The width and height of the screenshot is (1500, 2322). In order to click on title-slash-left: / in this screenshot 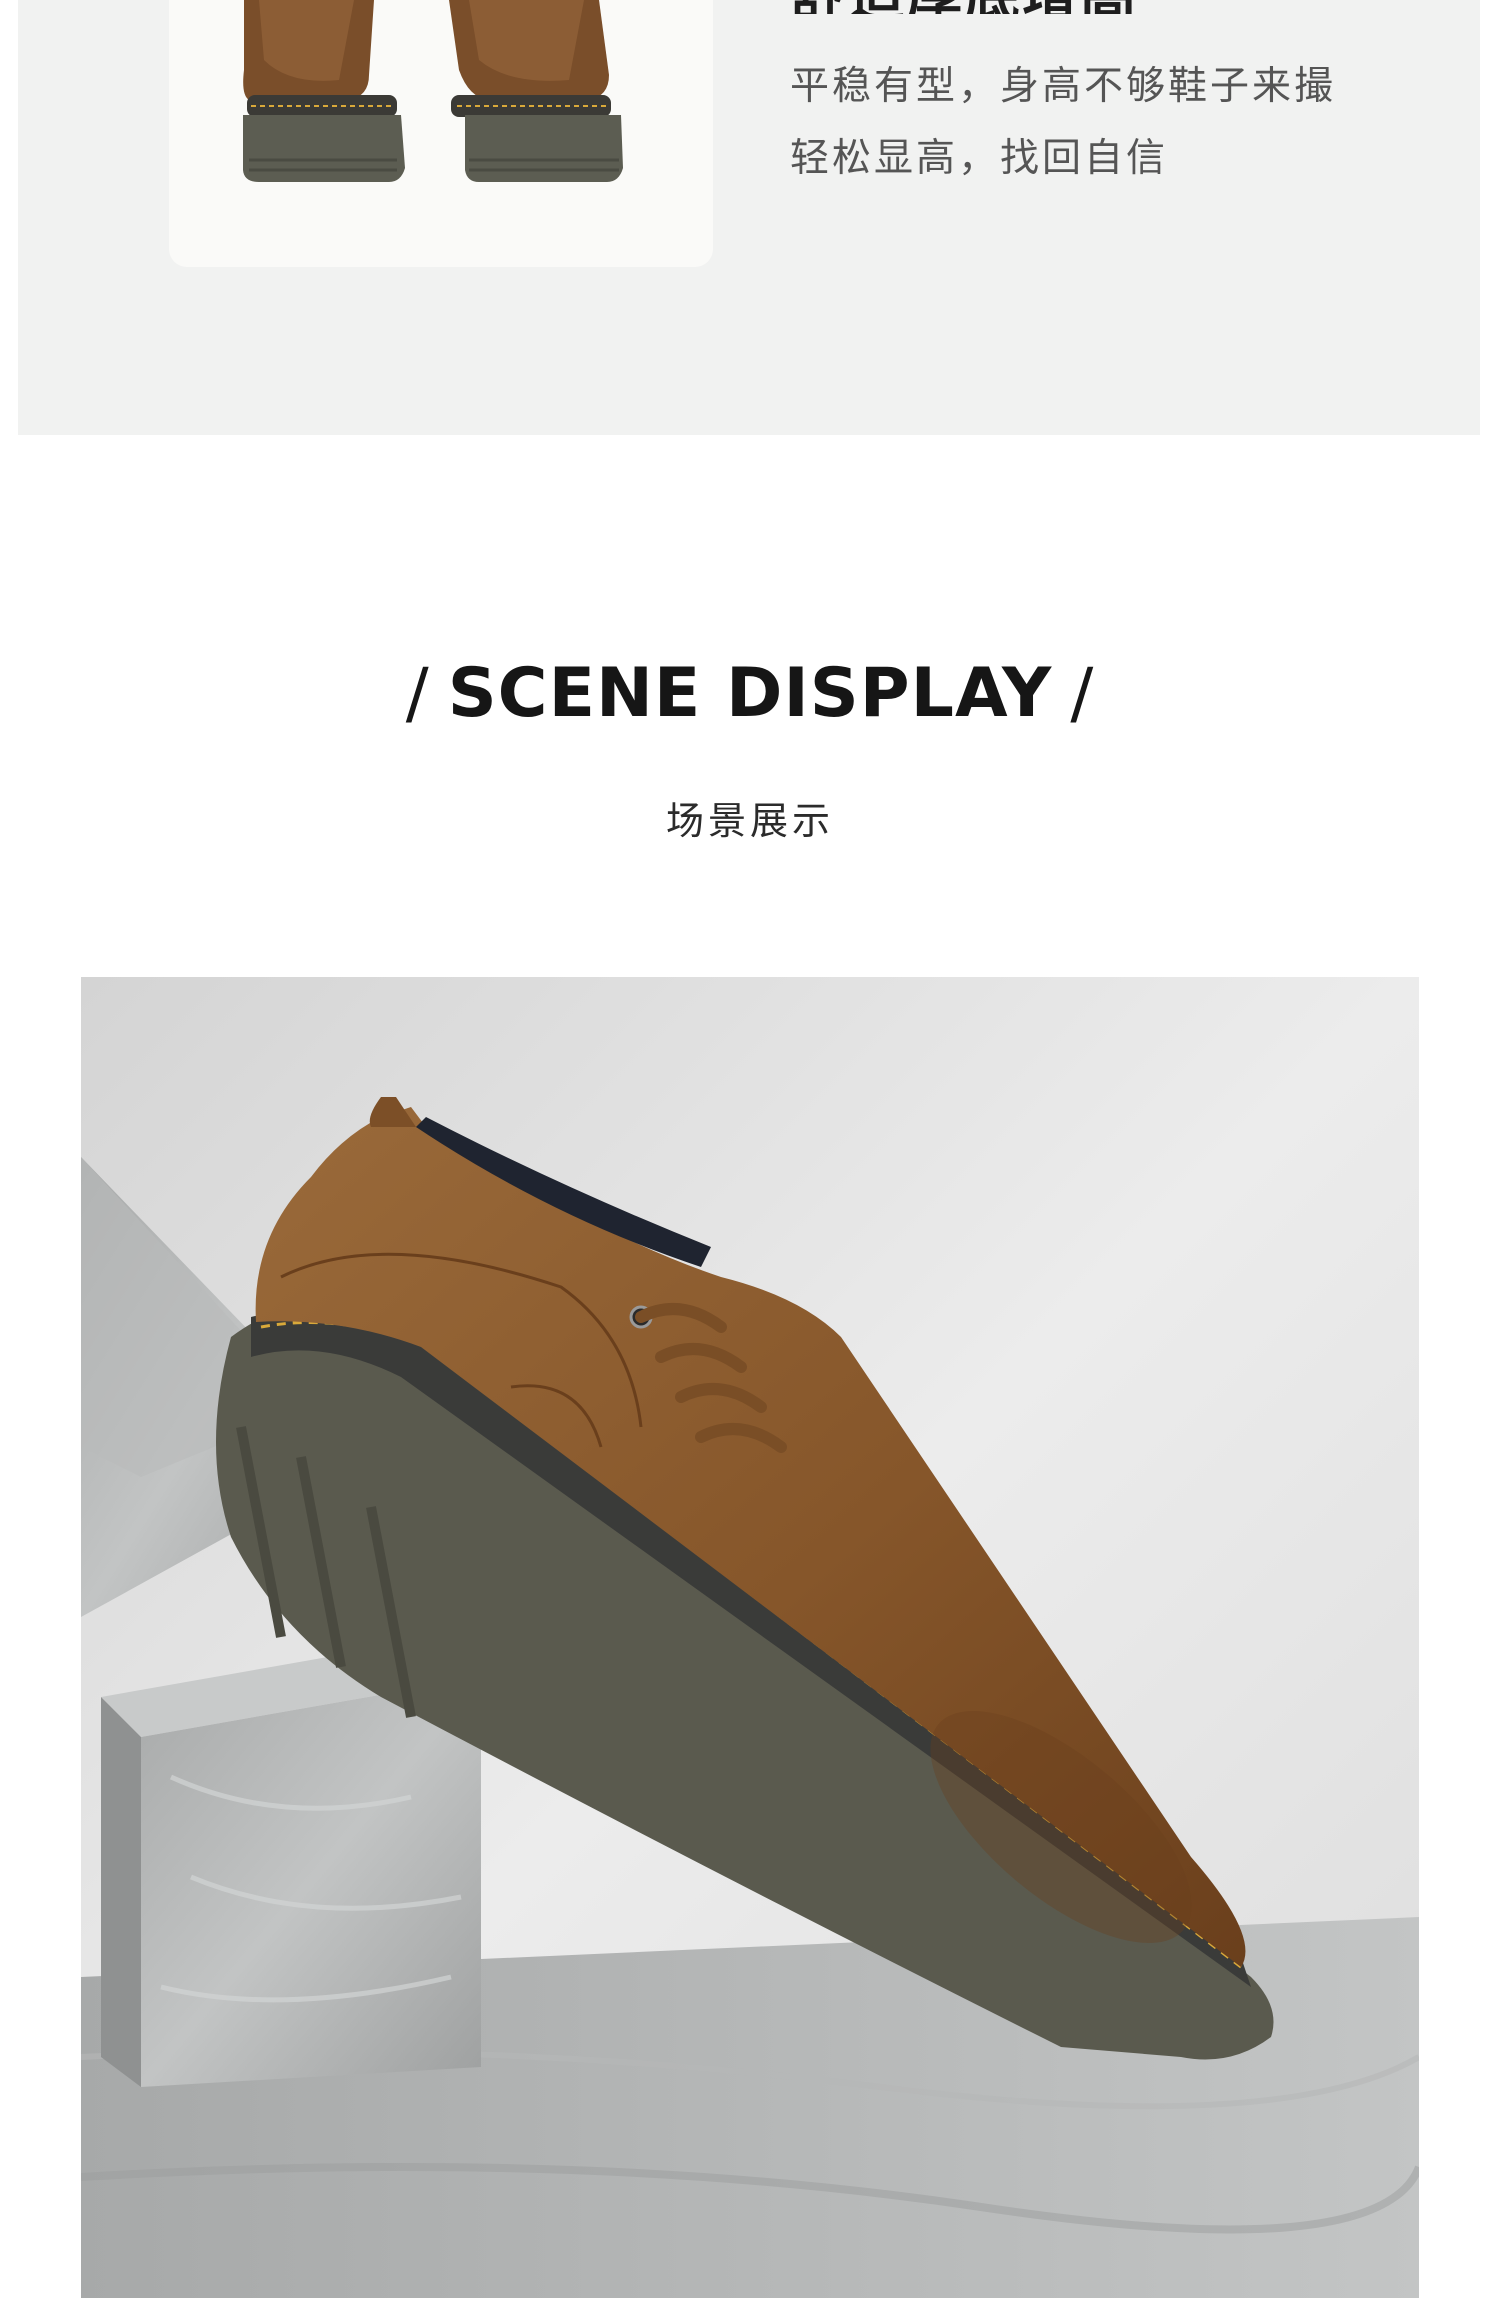, I will do `click(417, 693)`.